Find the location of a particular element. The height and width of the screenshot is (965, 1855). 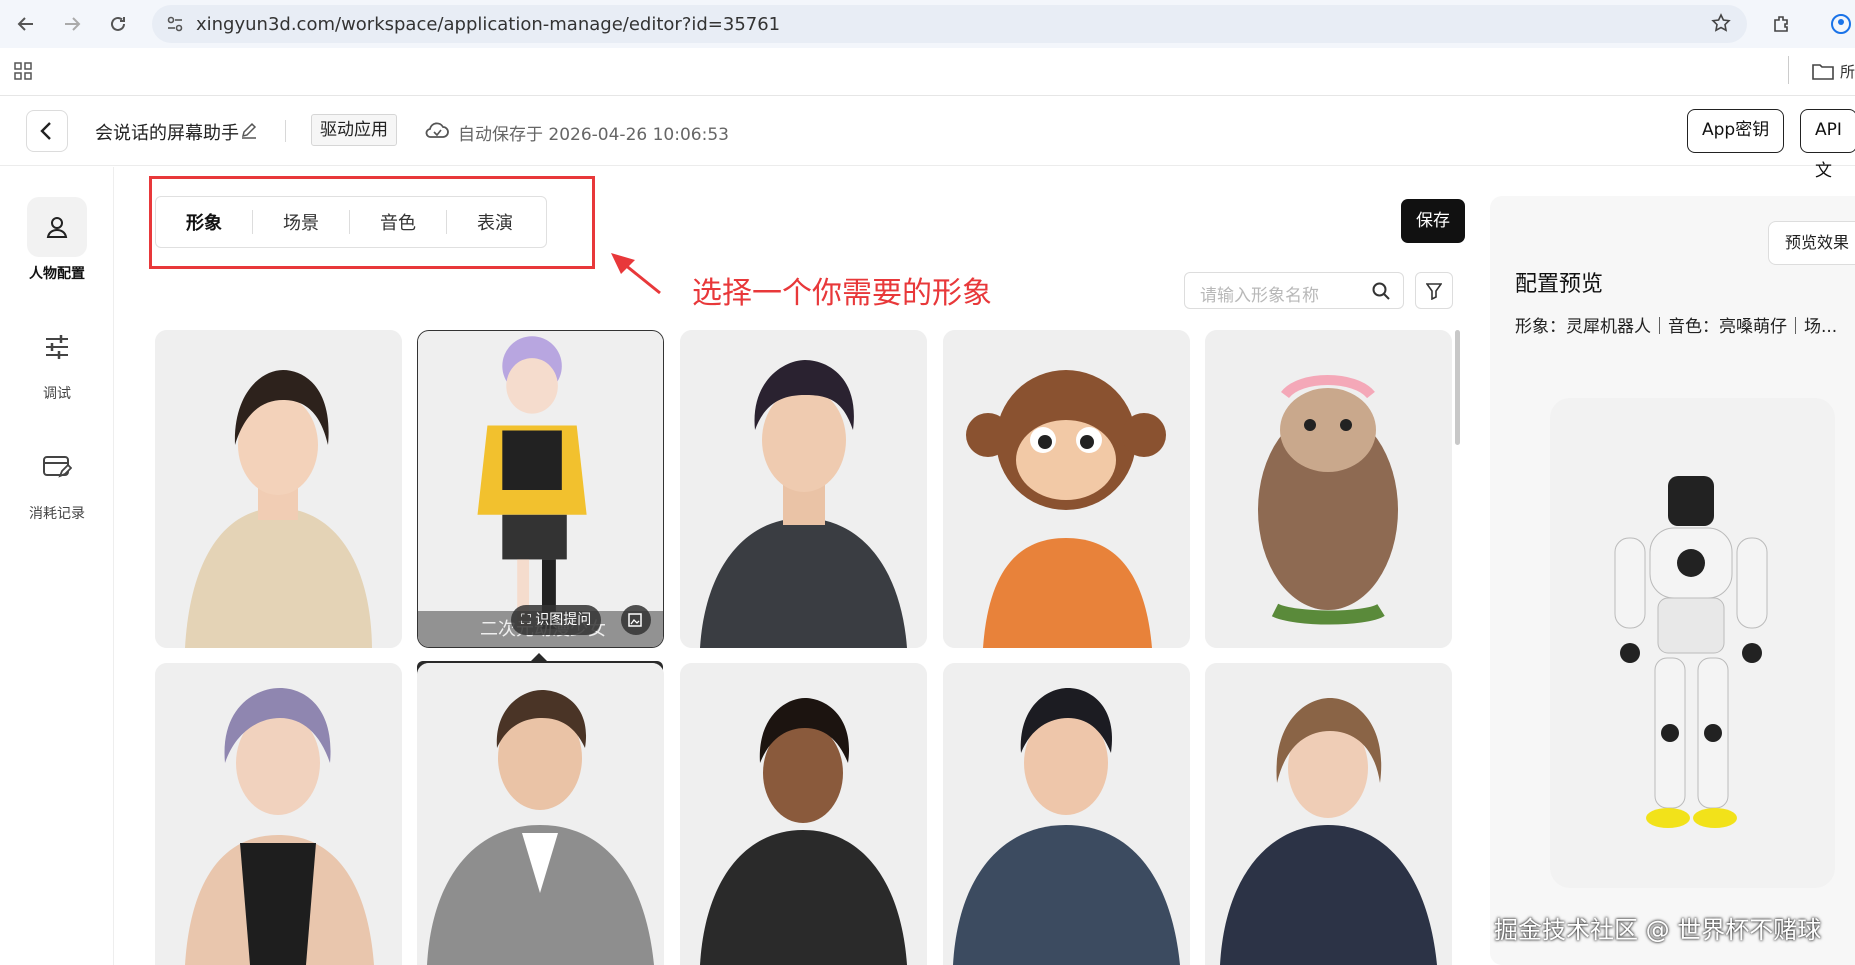

project-title: 会说话的屏幕助手 is located at coordinates (167, 133).